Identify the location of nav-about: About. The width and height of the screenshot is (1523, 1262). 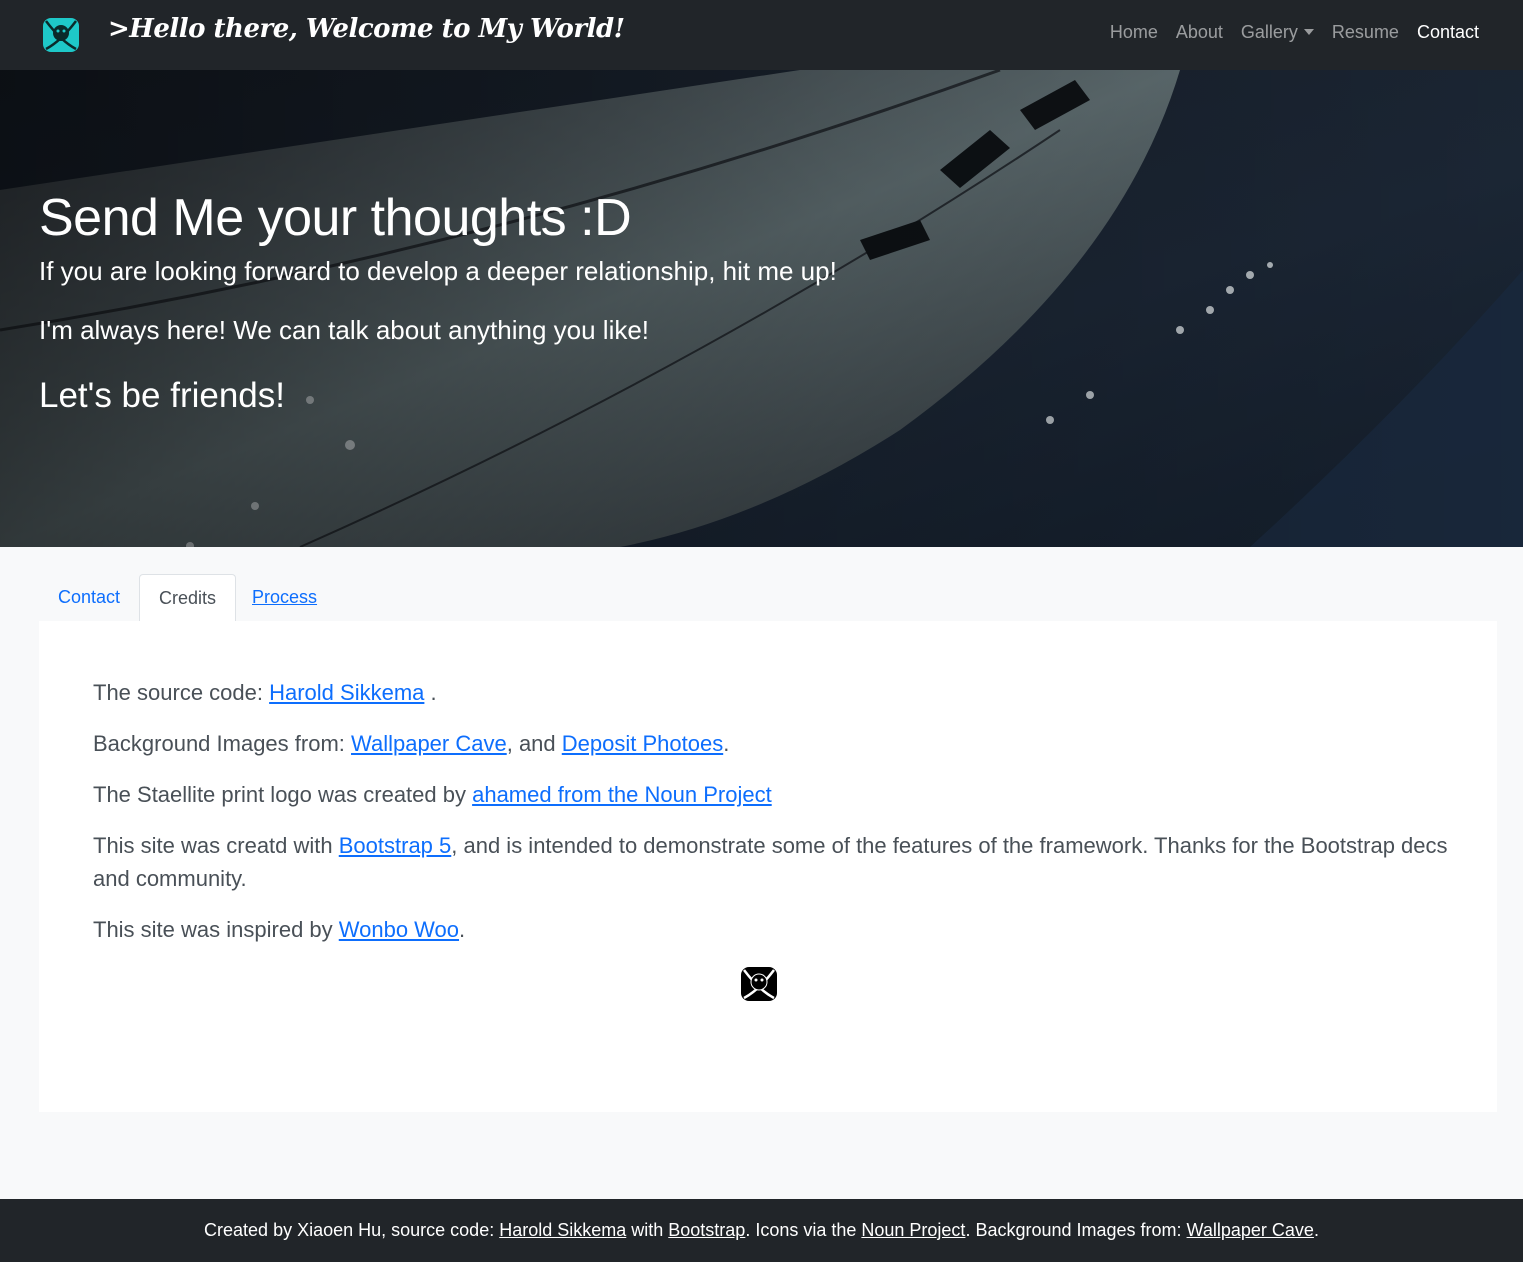
(1199, 32).